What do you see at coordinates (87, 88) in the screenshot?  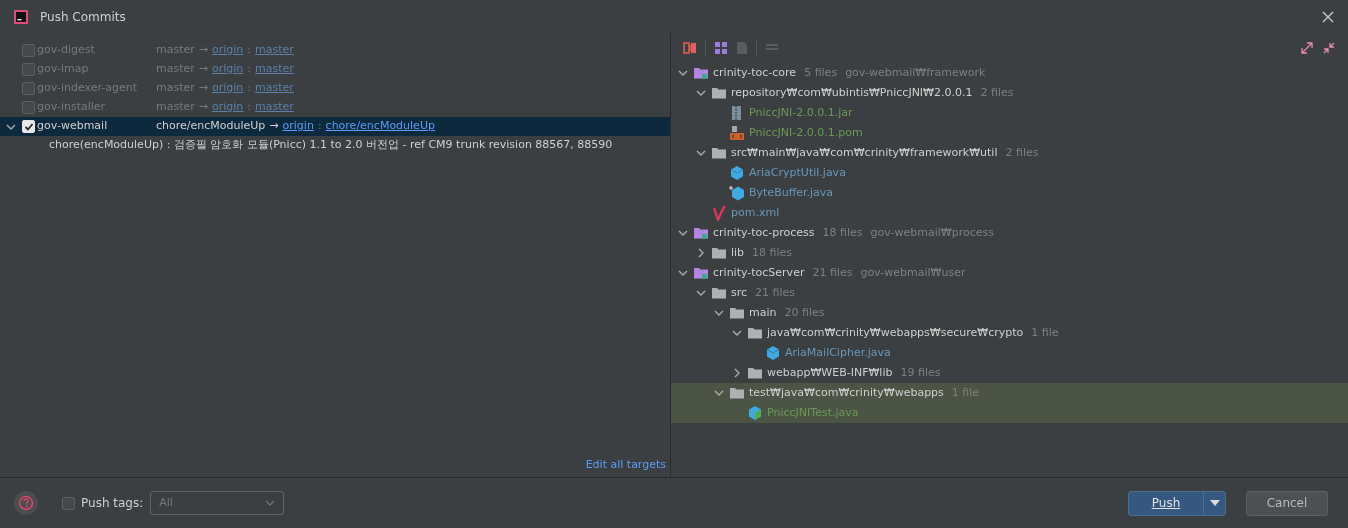 I see `repository-name: gov-indexer-agent` at bounding box center [87, 88].